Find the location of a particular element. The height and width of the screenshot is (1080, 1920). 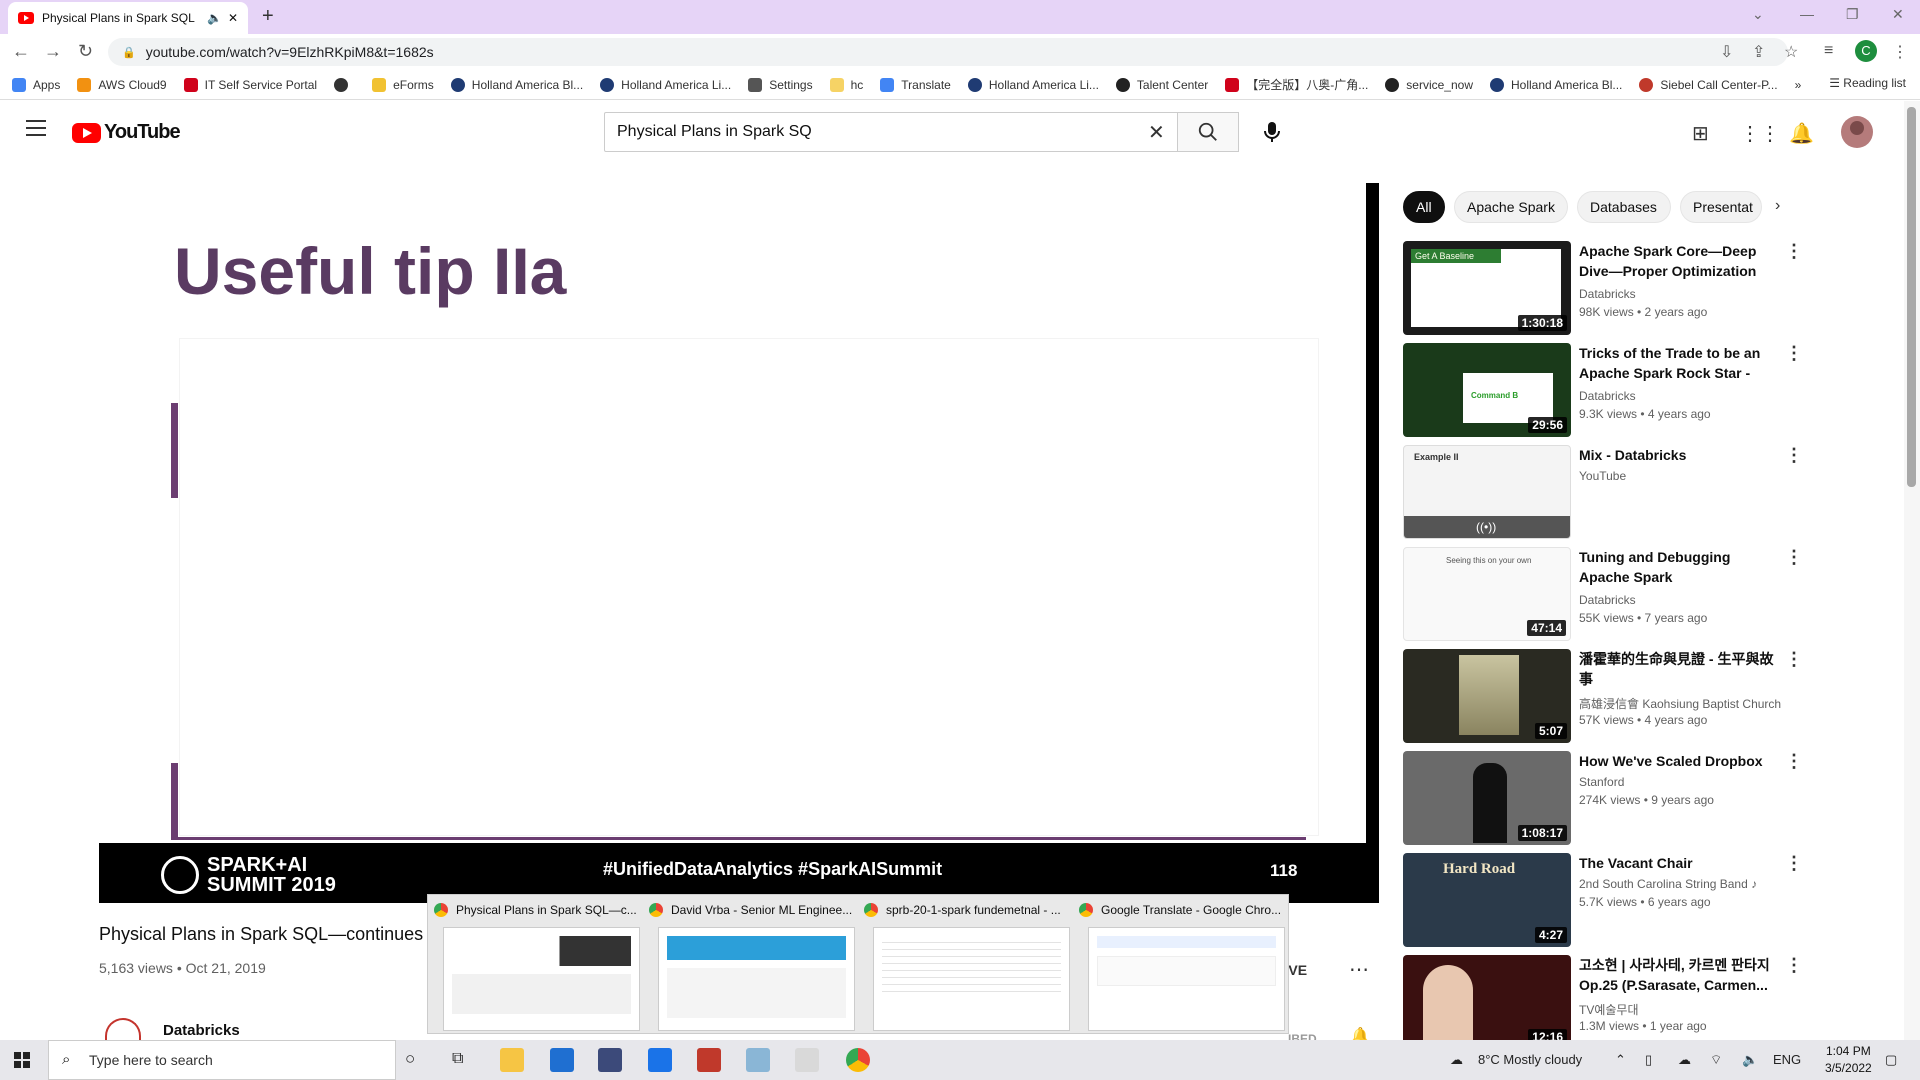

channel-name: Databricks is located at coordinates (201, 1030).